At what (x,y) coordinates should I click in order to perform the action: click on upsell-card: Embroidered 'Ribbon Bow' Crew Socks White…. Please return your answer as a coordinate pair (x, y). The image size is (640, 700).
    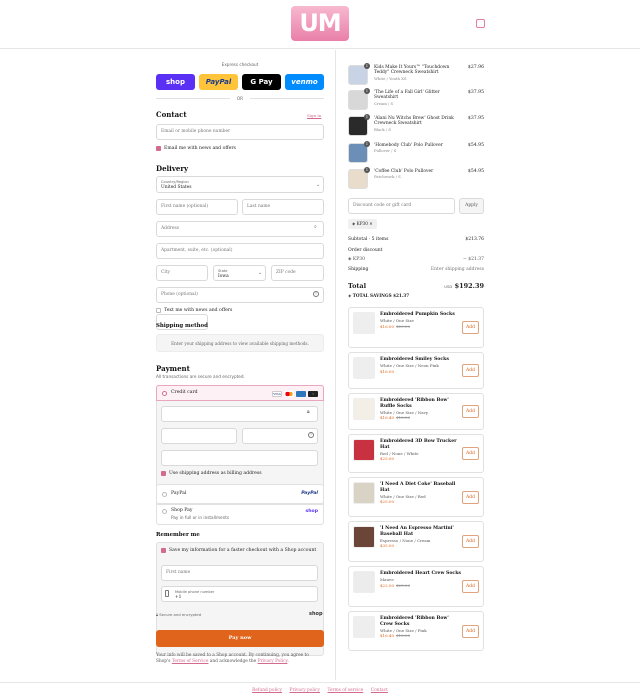
    Looking at the image, I should click on (416, 631).